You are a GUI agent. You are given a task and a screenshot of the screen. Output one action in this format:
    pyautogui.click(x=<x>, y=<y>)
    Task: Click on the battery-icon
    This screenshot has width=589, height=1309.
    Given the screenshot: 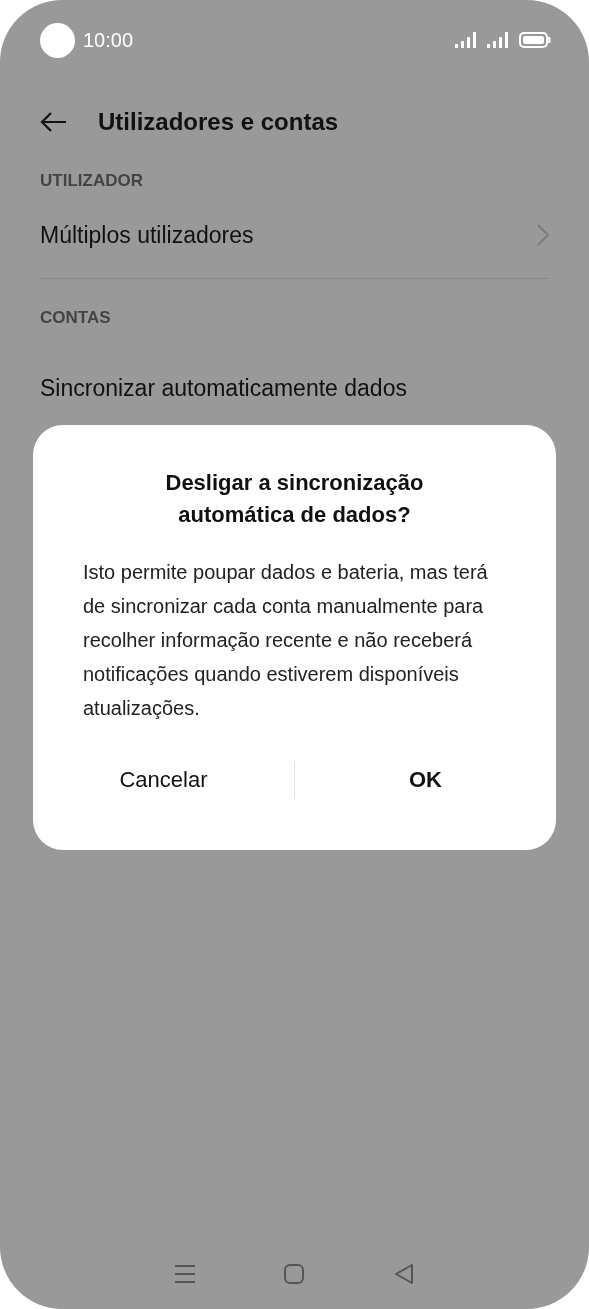 What is the action you would take?
    pyautogui.click(x=535, y=40)
    